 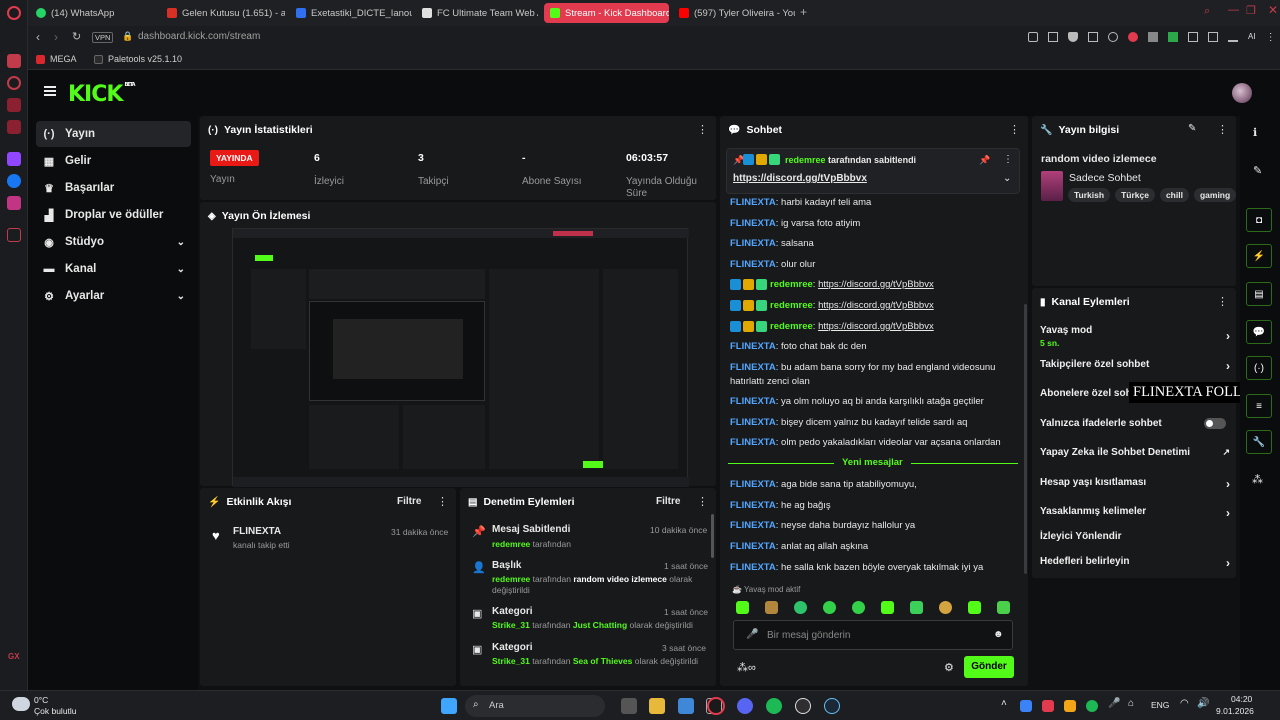 I want to click on discord-icon, so click(x=745, y=706).